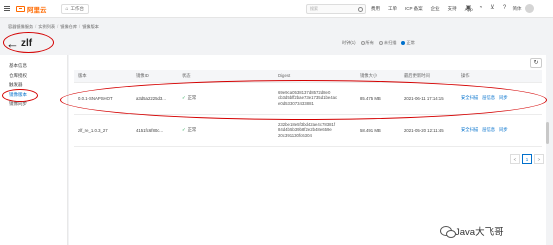 This screenshot has height=245, width=553. I want to click on cart-icon: ⊻, so click(492, 8).